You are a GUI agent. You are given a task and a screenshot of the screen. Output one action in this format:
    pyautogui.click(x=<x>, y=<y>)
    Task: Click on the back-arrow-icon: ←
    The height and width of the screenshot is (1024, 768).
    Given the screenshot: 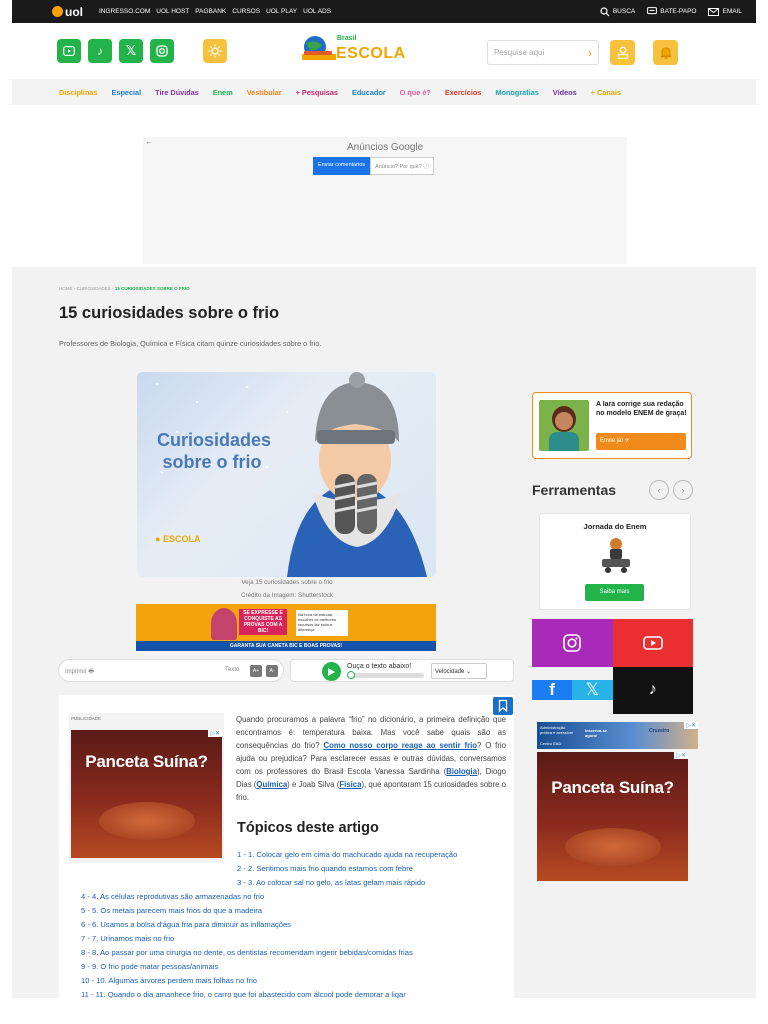 What is the action you would take?
    pyautogui.click(x=149, y=141)
    